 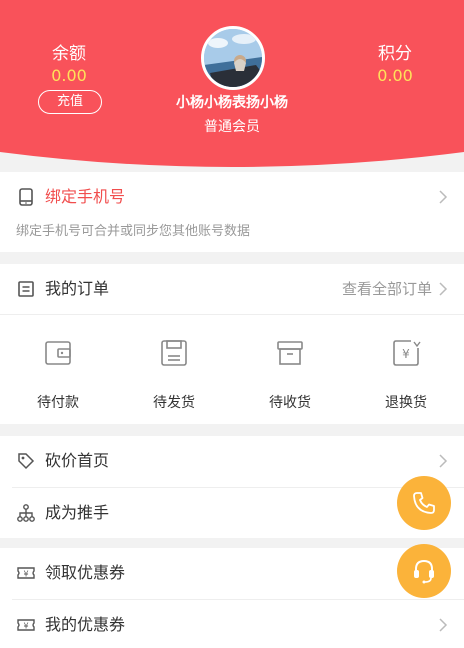 I want to click on my-coupons-label: 我的优惠券, so click(x=85, y=624).